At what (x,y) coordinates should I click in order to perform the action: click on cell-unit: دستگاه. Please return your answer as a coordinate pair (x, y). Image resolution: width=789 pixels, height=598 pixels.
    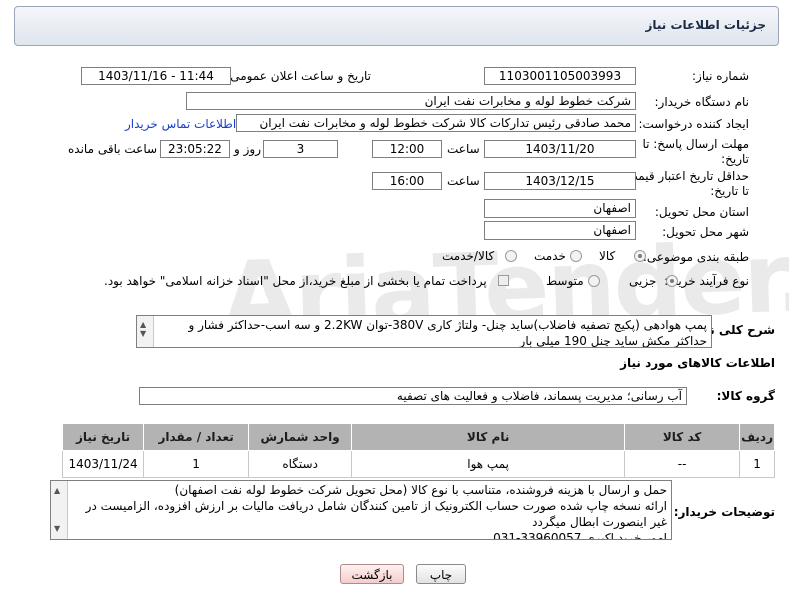
    Looking at the image, I should click on (300, 464).